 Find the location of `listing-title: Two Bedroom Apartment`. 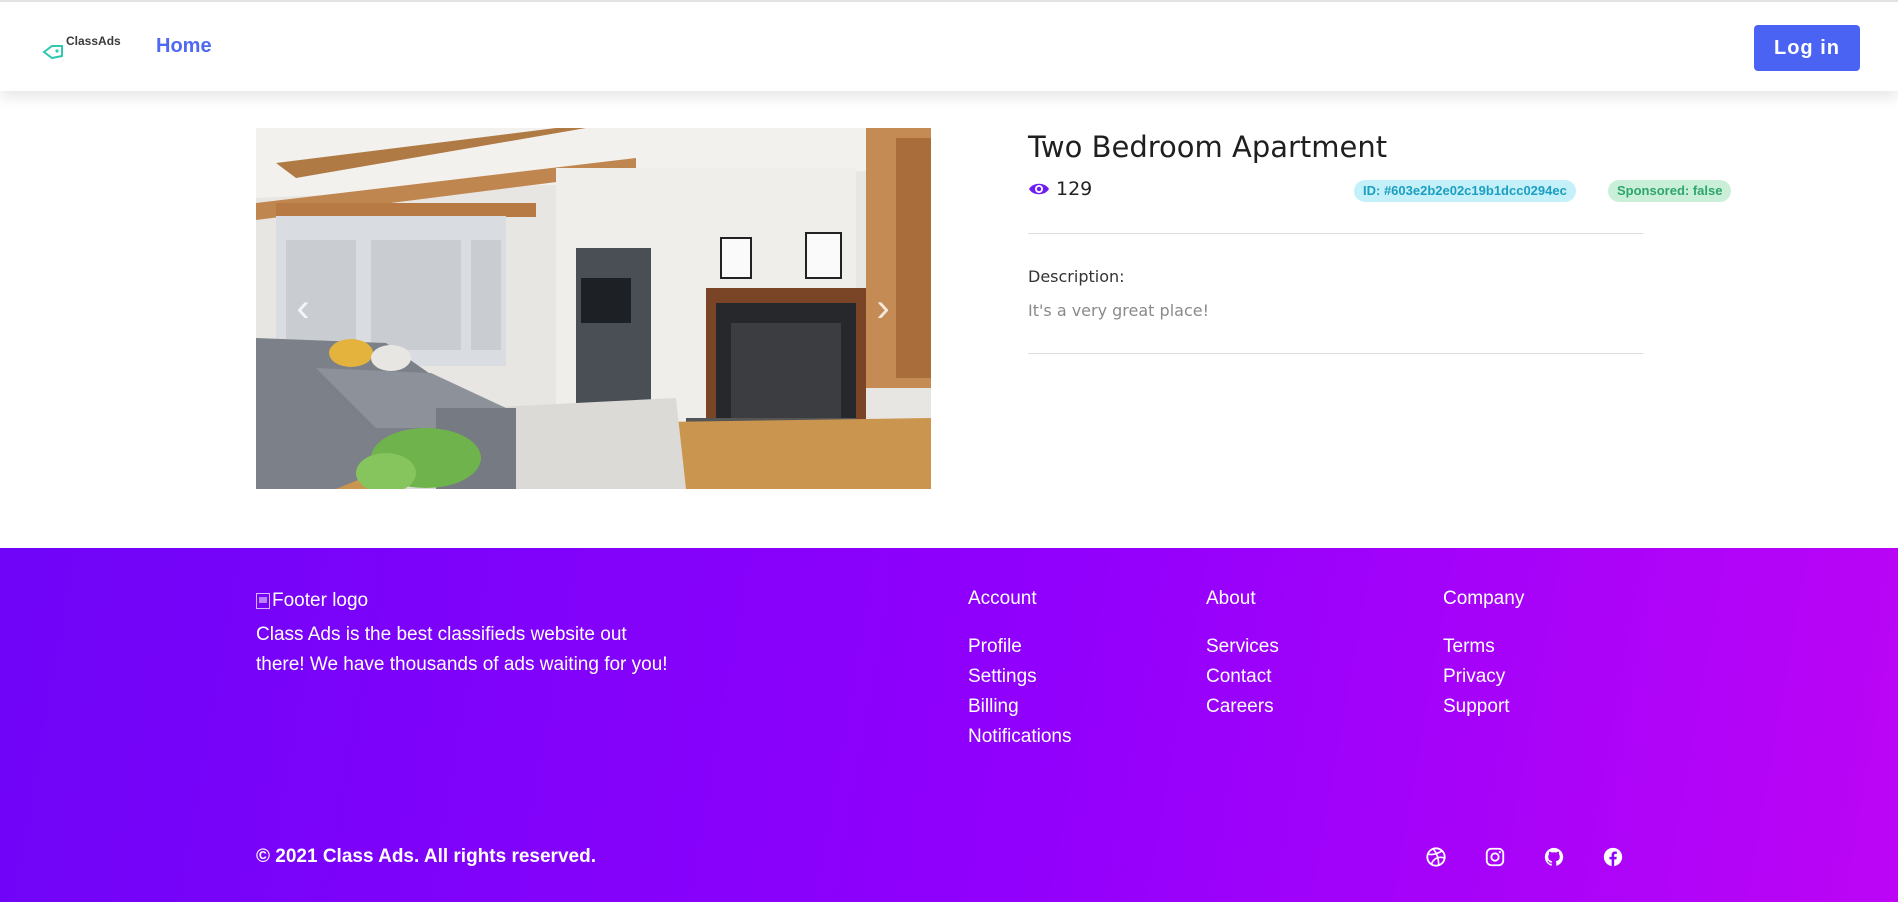

listing-title: Two Bedroom Apartment is located at coordinates (1208, 147).